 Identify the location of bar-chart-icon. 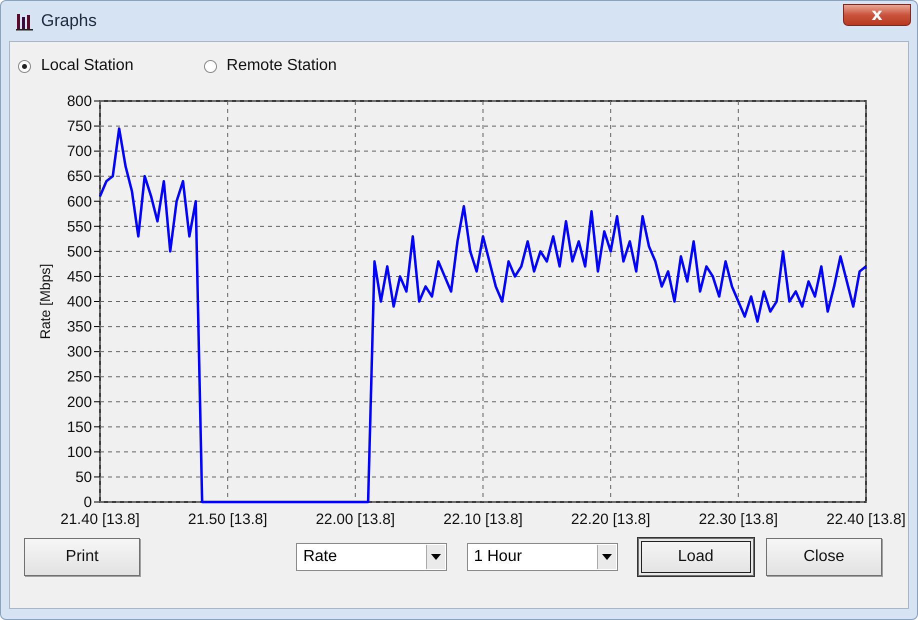
(25, 21).